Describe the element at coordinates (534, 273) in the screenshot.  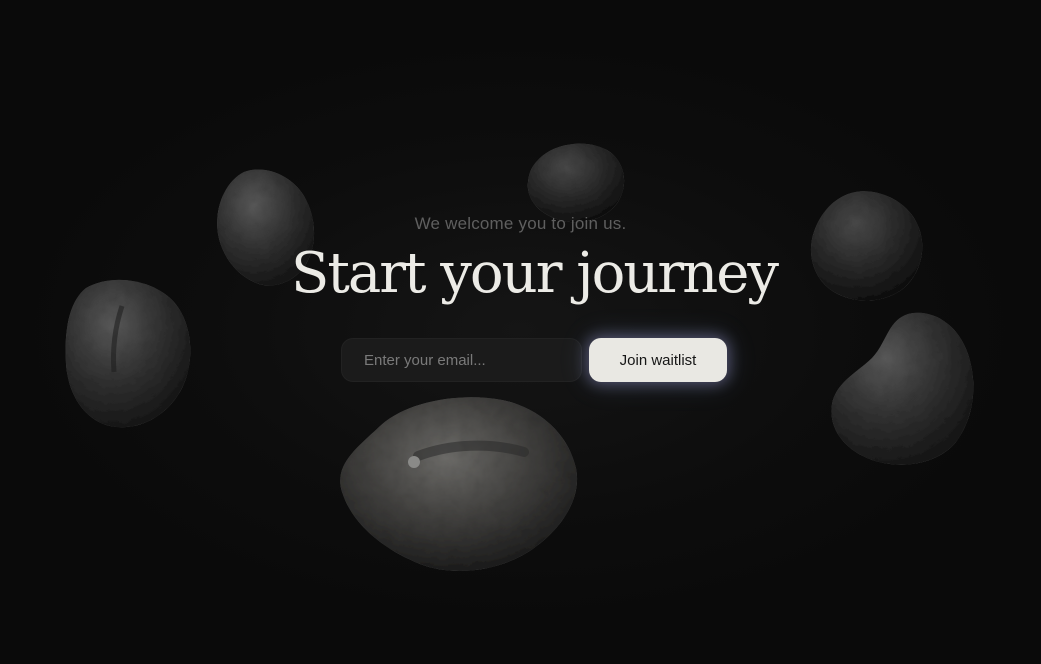
I see `page-title: Start your journey` at that location.